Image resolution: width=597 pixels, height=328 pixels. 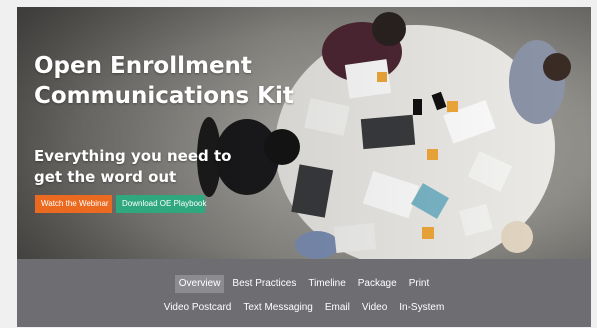 What do you see at coordinates (164, 81) in the screenshot?
I see `page-title: Open Enrollment Communications Kit` at bounding box center [164, 81].